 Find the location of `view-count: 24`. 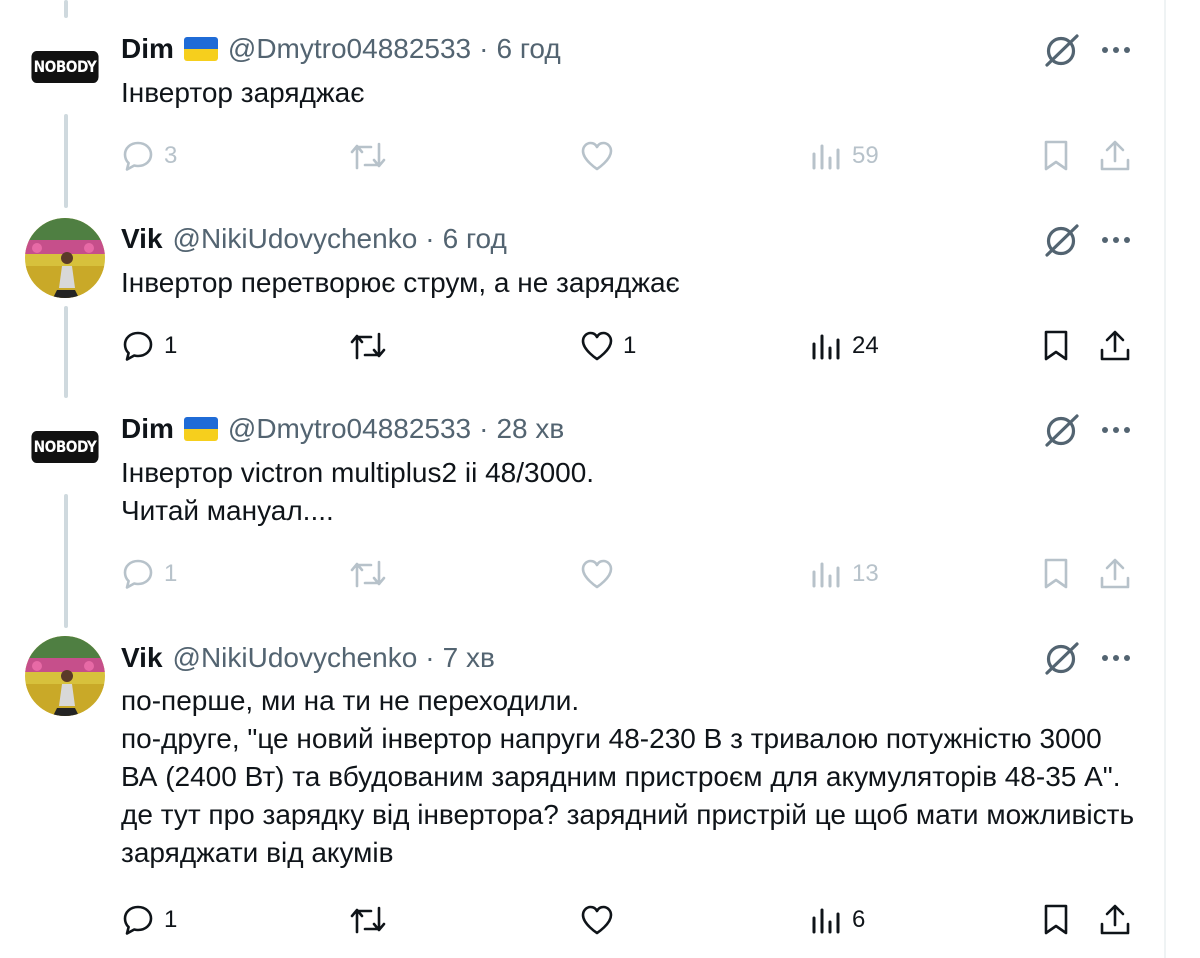

view-count: 24 is located at coordinates (865, 345).